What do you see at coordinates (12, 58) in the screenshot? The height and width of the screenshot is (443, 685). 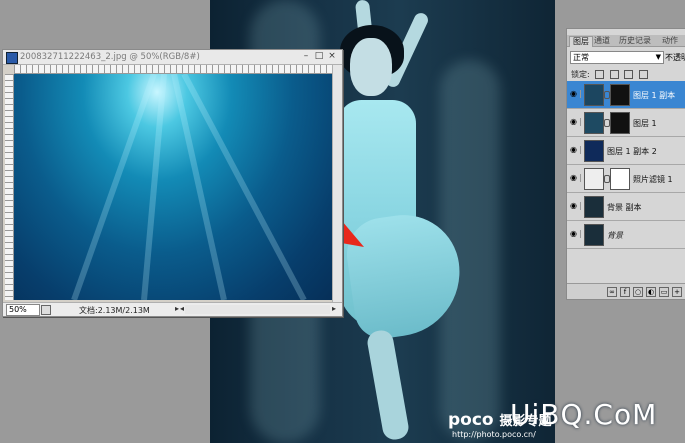 I see `photoshop-icon` at bounding box center [12, 58].